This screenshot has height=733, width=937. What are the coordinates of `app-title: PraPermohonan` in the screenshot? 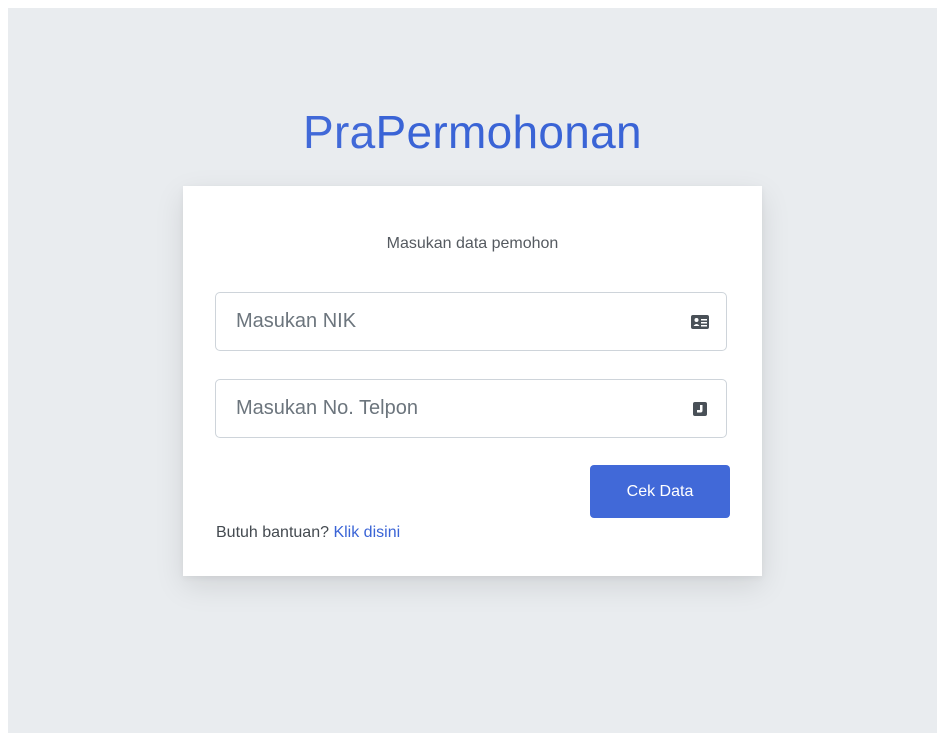 It's located at (472, 132).